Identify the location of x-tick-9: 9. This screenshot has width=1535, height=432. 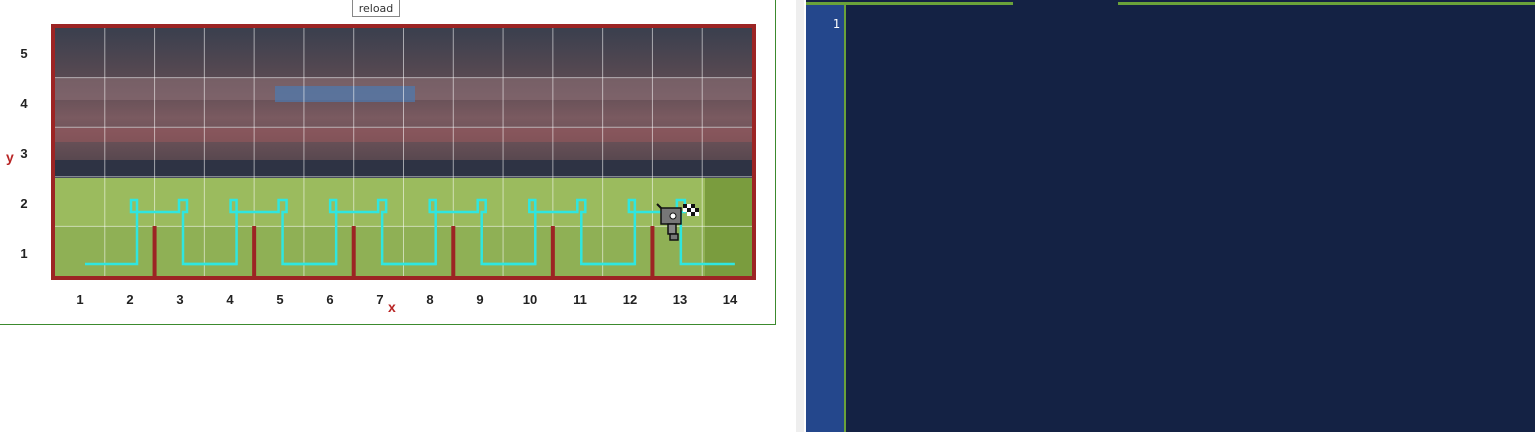
(480, 299).